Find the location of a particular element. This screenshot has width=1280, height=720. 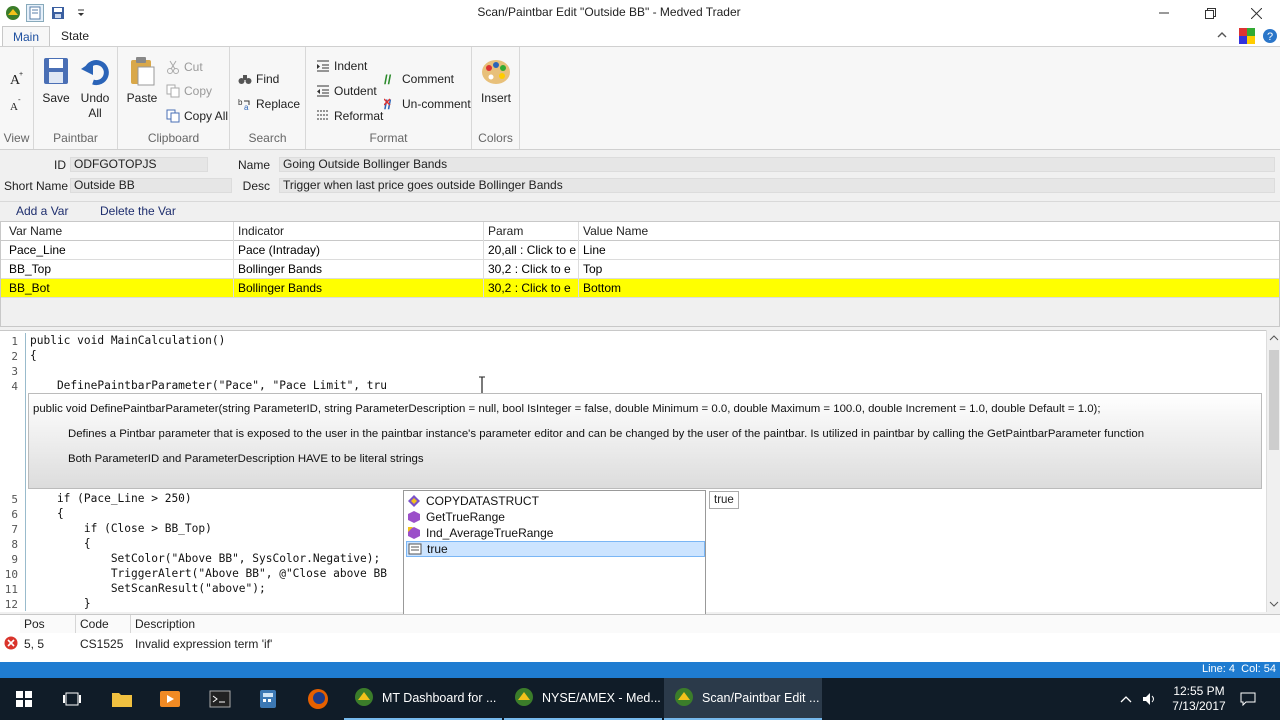

line-number: 3 is located at coordinates (14, 371).